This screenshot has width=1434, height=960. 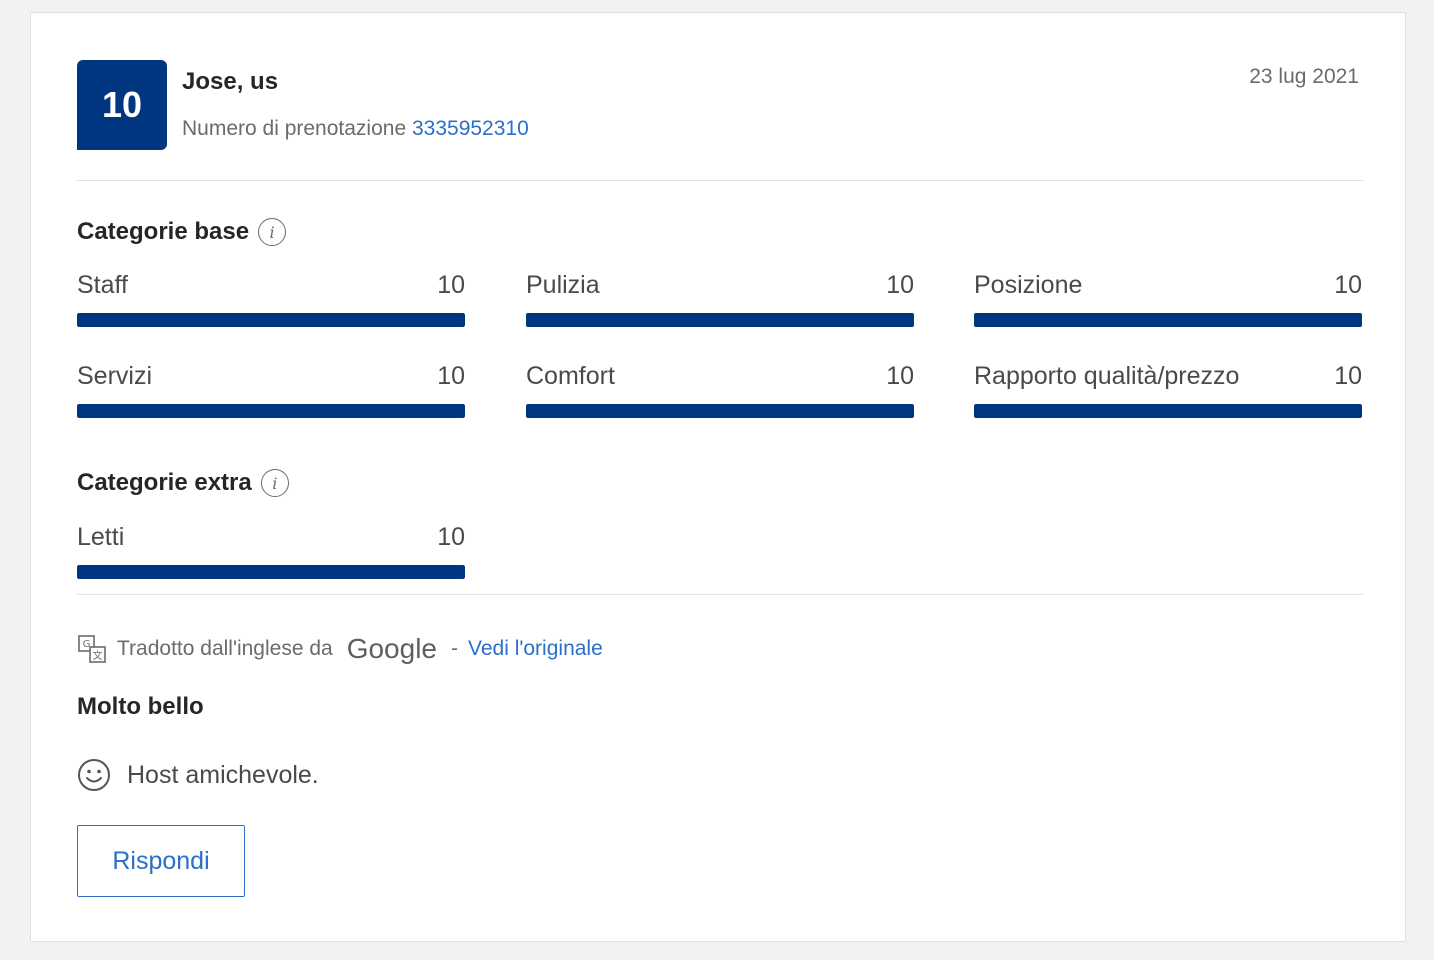 What do you see at coordinates (163, 231) in the screenshot?
I see `base-categories-label: Categorie base` at bounding box center [163, 231].